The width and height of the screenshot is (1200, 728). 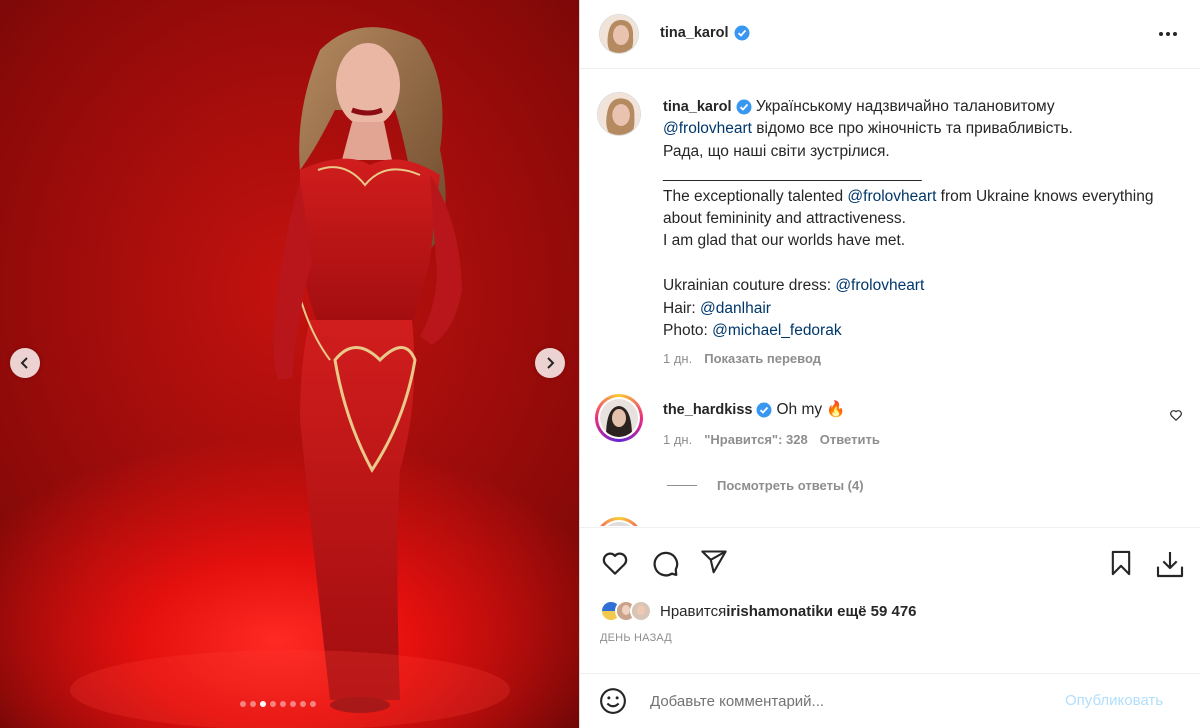 I want to click on bookmark-icon, so click(x=1121, y=563).